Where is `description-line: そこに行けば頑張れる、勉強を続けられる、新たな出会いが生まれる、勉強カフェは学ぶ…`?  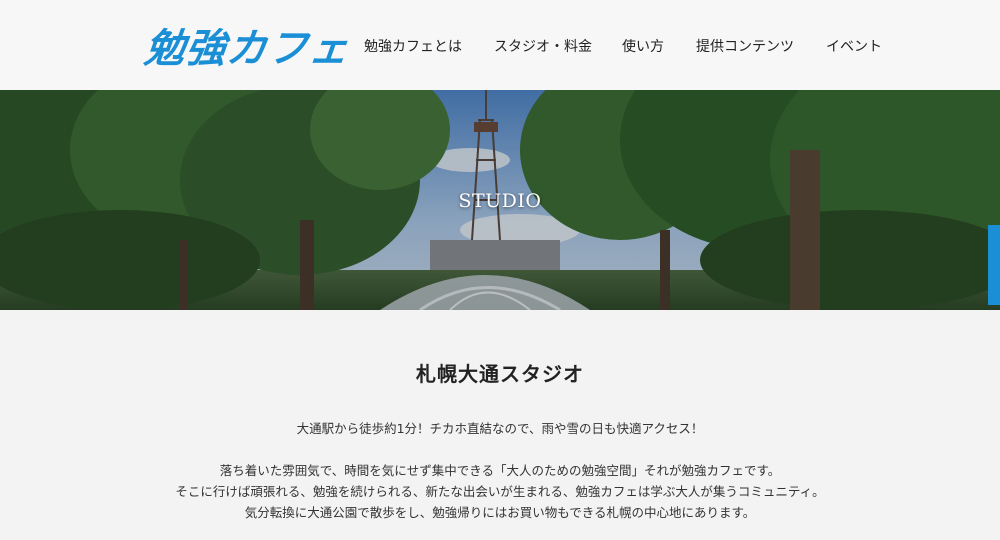
description-line: そこに行けば頑張れる、勉強を続けられる、新たな出会いが生まれる、勉強カフェは学ぶ… is located at coordinates (500, 491).